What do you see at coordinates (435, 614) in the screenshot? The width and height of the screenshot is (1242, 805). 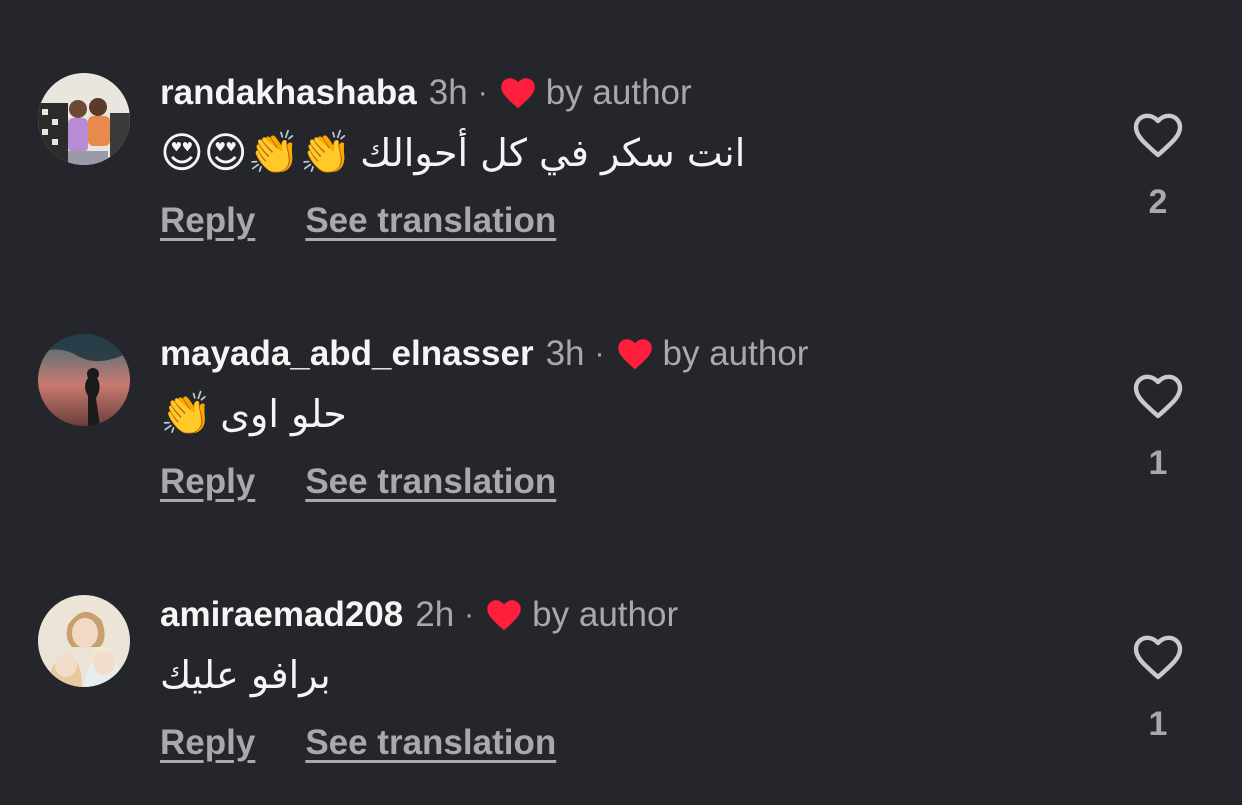 I see `timestamp: 2h` at bounding box center [435, 614].